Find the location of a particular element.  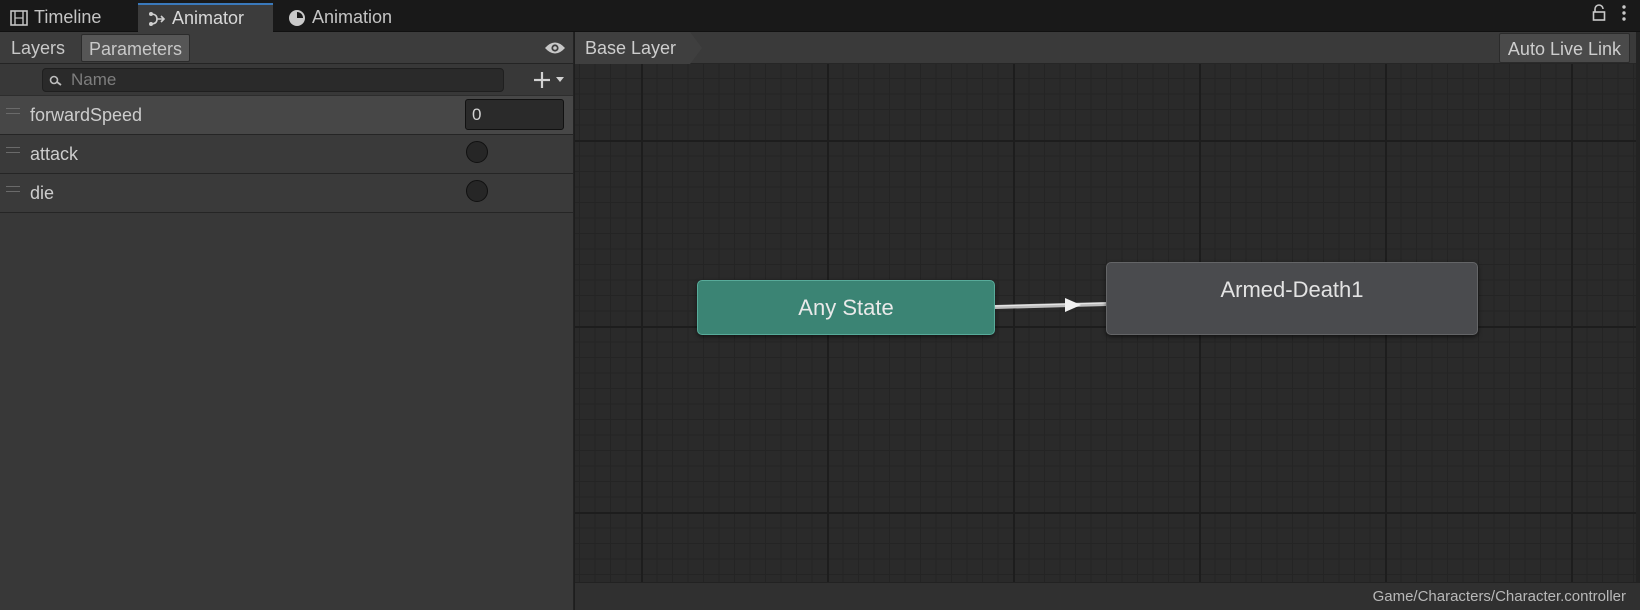

parameter-name: forwardSpeed is located at coordinates (86, 115).